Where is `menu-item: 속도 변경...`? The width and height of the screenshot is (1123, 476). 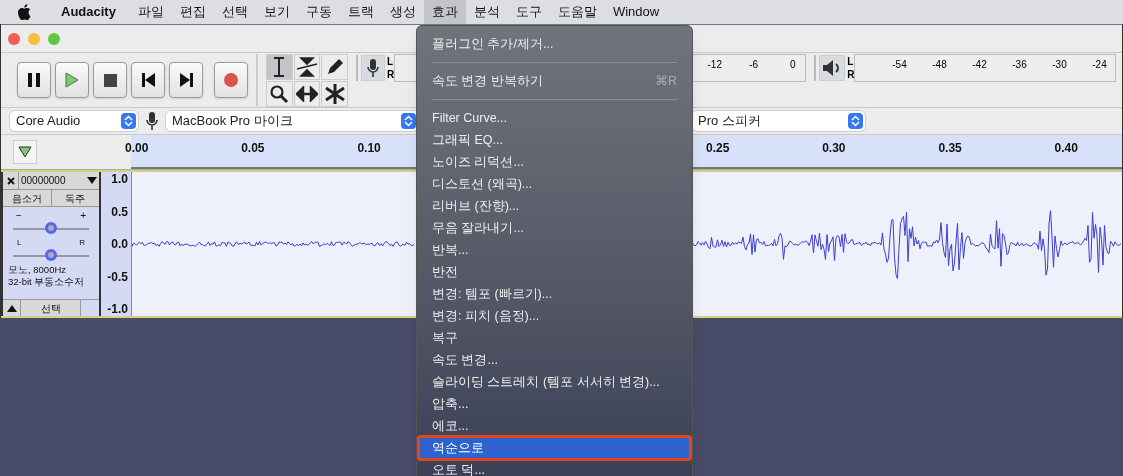 menu-item: 속도 변경... is located at coordinates (554, 360).